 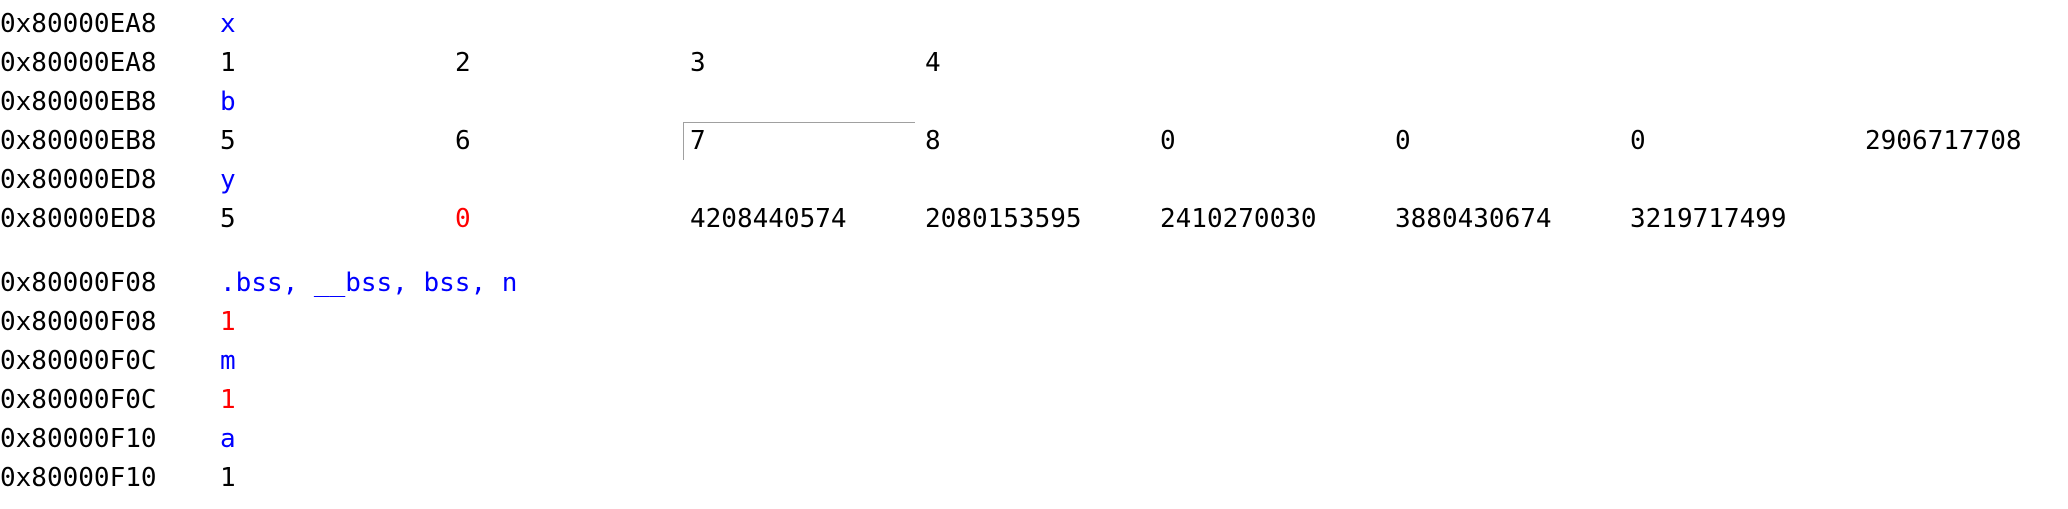 I want to click on memory-cell-changed: 0, so click(x=463, y=219).